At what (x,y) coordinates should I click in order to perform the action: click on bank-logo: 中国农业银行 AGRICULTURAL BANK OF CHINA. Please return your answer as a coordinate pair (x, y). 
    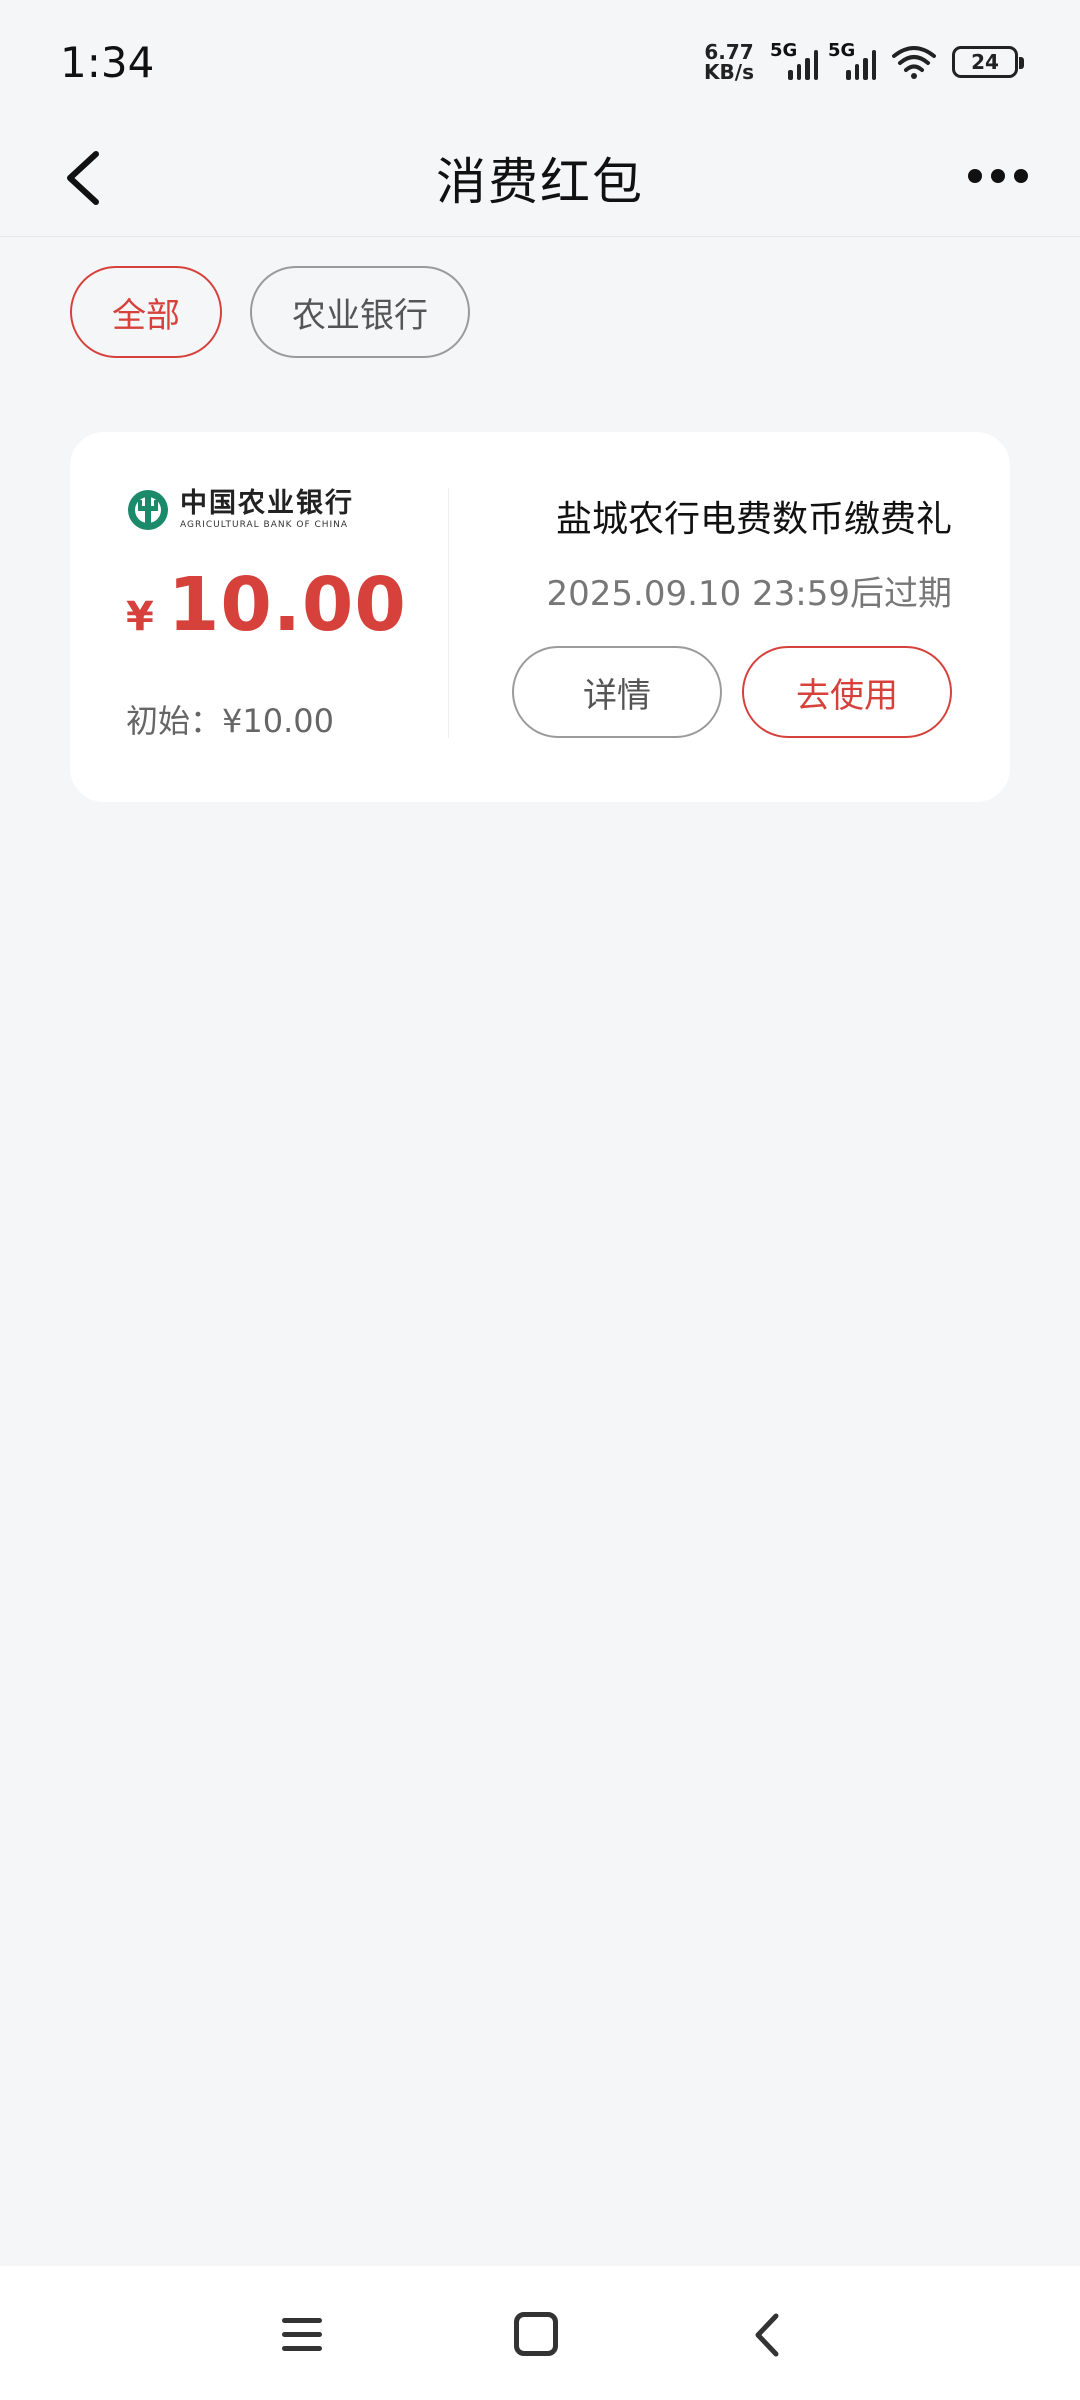
    Looking at the image, I should click on (240, 510).